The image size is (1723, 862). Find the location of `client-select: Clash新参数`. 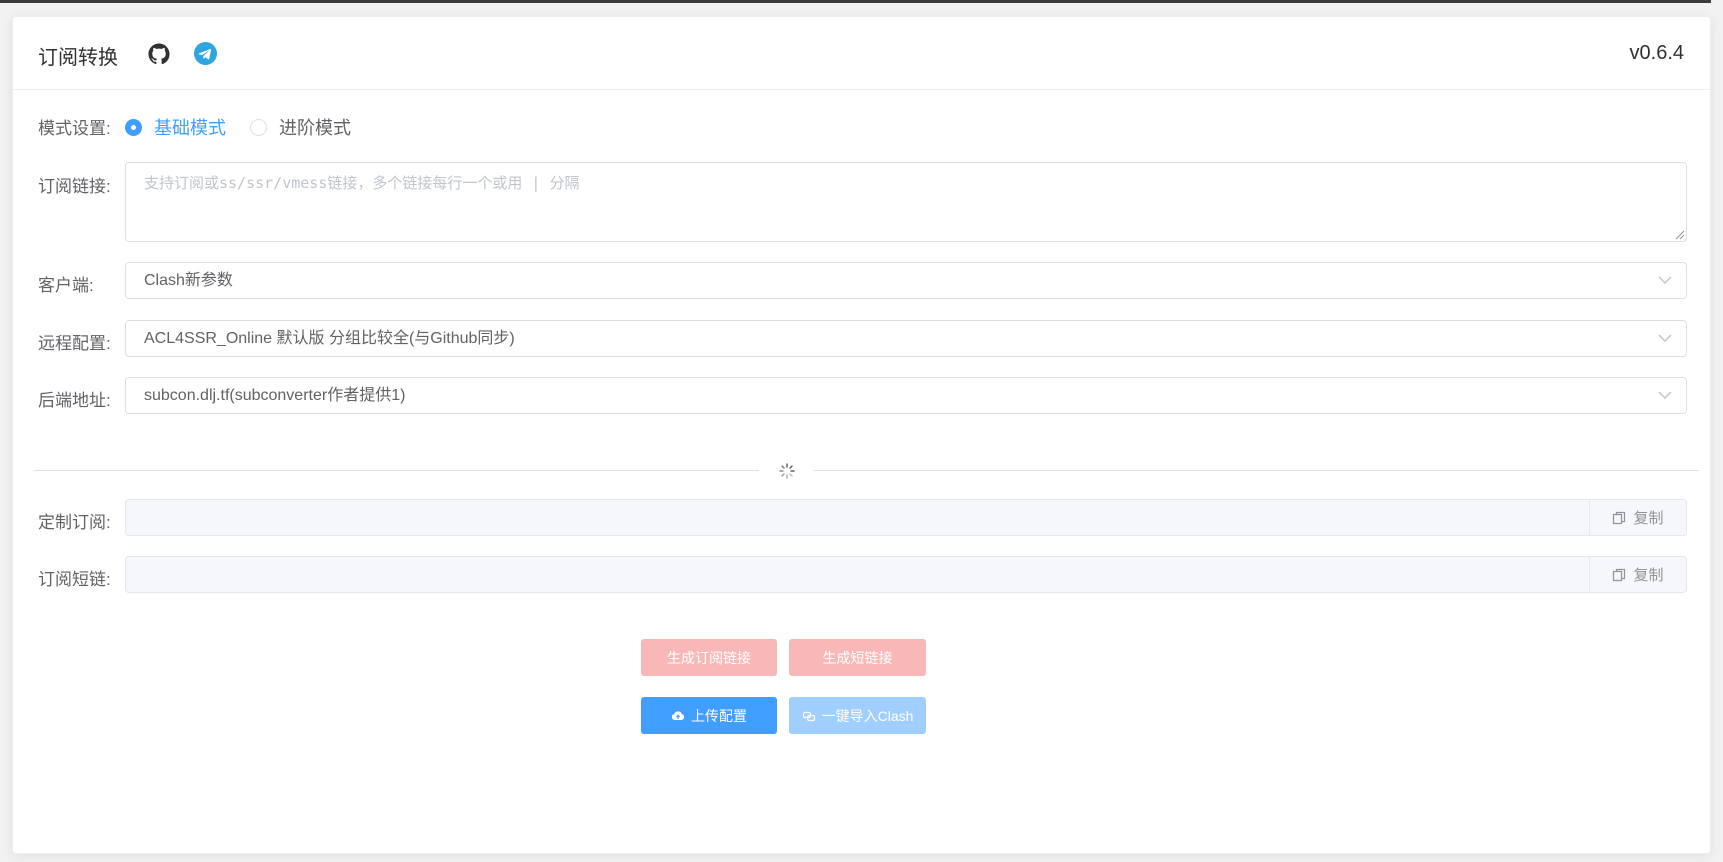

client-select: Clash新参数 is located at coordinates (906, 280).